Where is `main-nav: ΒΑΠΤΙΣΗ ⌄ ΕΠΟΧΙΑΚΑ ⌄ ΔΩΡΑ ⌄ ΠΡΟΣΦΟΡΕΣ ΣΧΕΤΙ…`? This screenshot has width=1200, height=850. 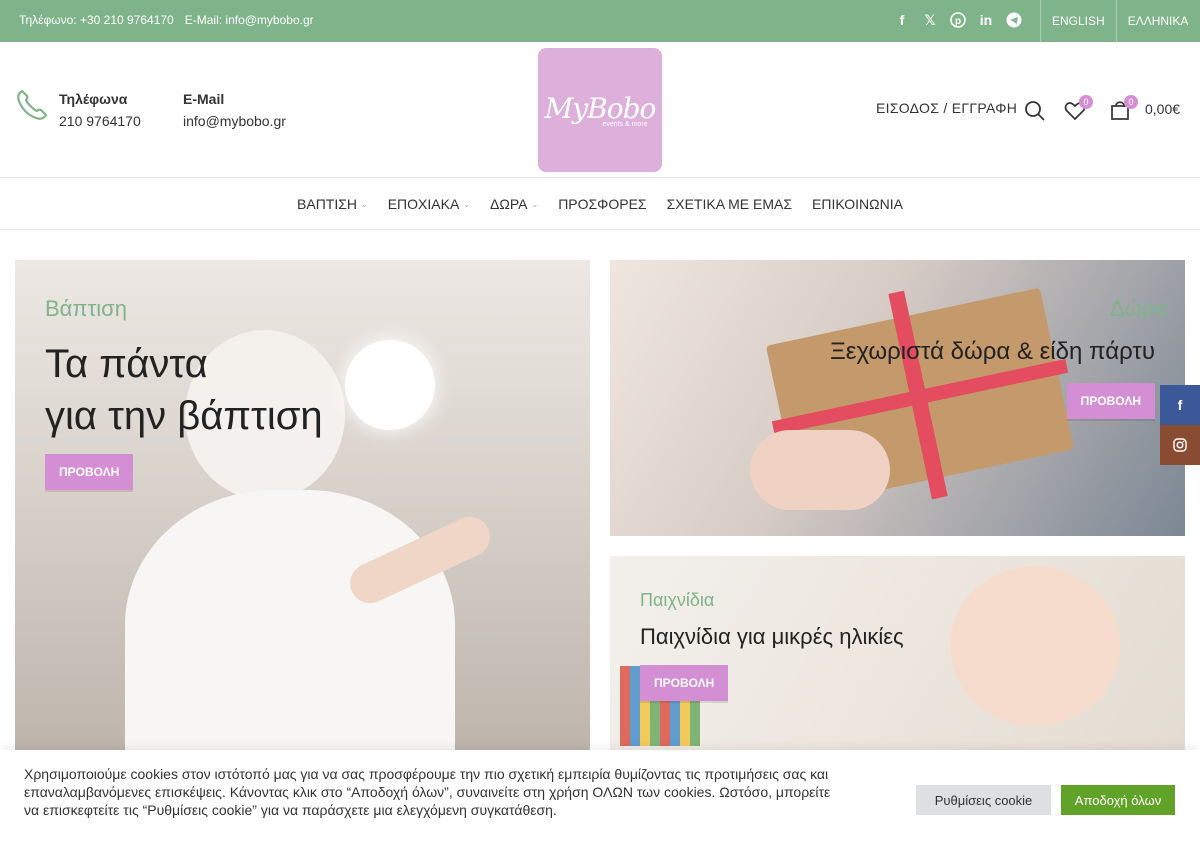 main-nav: ΒΑΠΤΙΣΗ ⌄ ΕΠΟΧΙΑΚΑ ⌄ ΔΩΡΑ ⌄ ΠΡΟΣΦΟΡΕΣ ΣΧΕΤΙ… is located at coordinates (600, 204).